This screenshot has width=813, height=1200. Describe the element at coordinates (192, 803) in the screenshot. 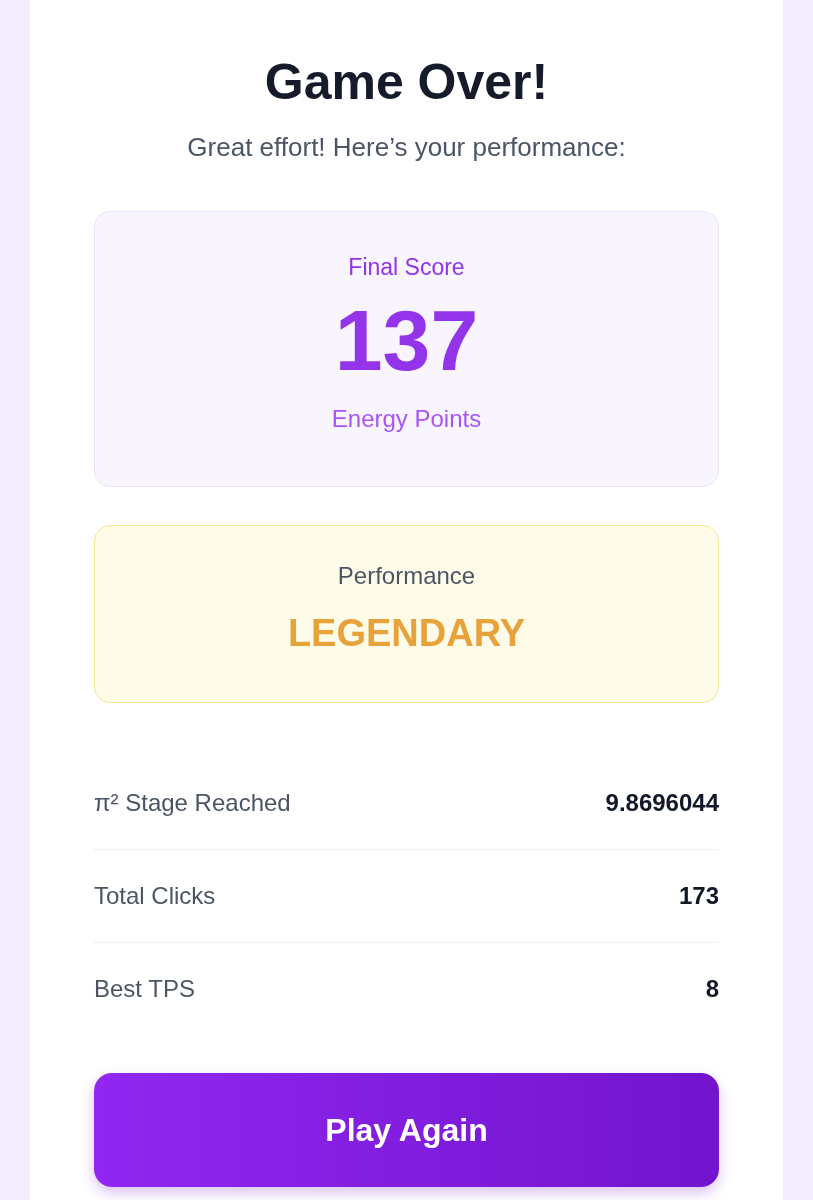

I see `stat-label: π² Stage Reached` at that location.